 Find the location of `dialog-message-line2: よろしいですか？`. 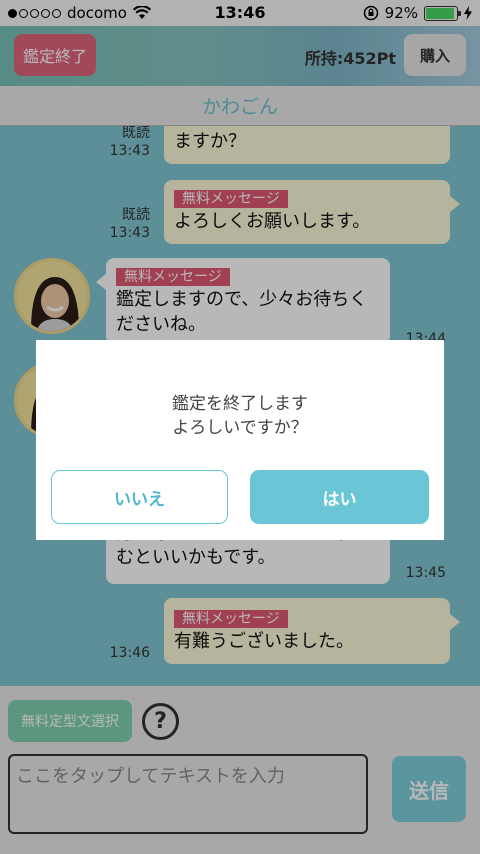

dialog-message-line2: よろしいですか？ is located at coordinates (240, 428).